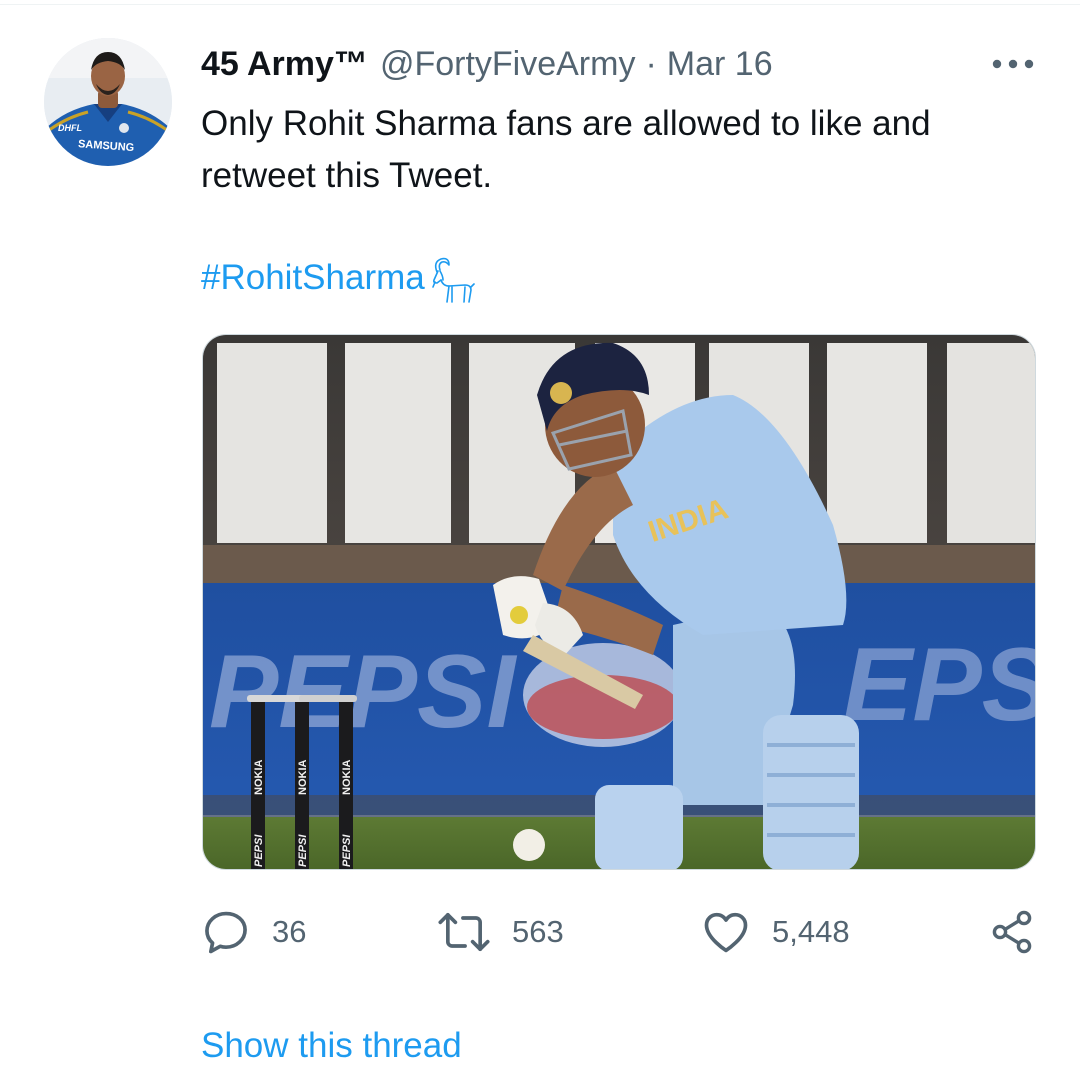 This screenshot has height=1080, width=1080. What do you see at coordinates (620, 932) in the screenshot?
I see `tweet-actions: 36 563 5,448` at bounding box center [620, 932].